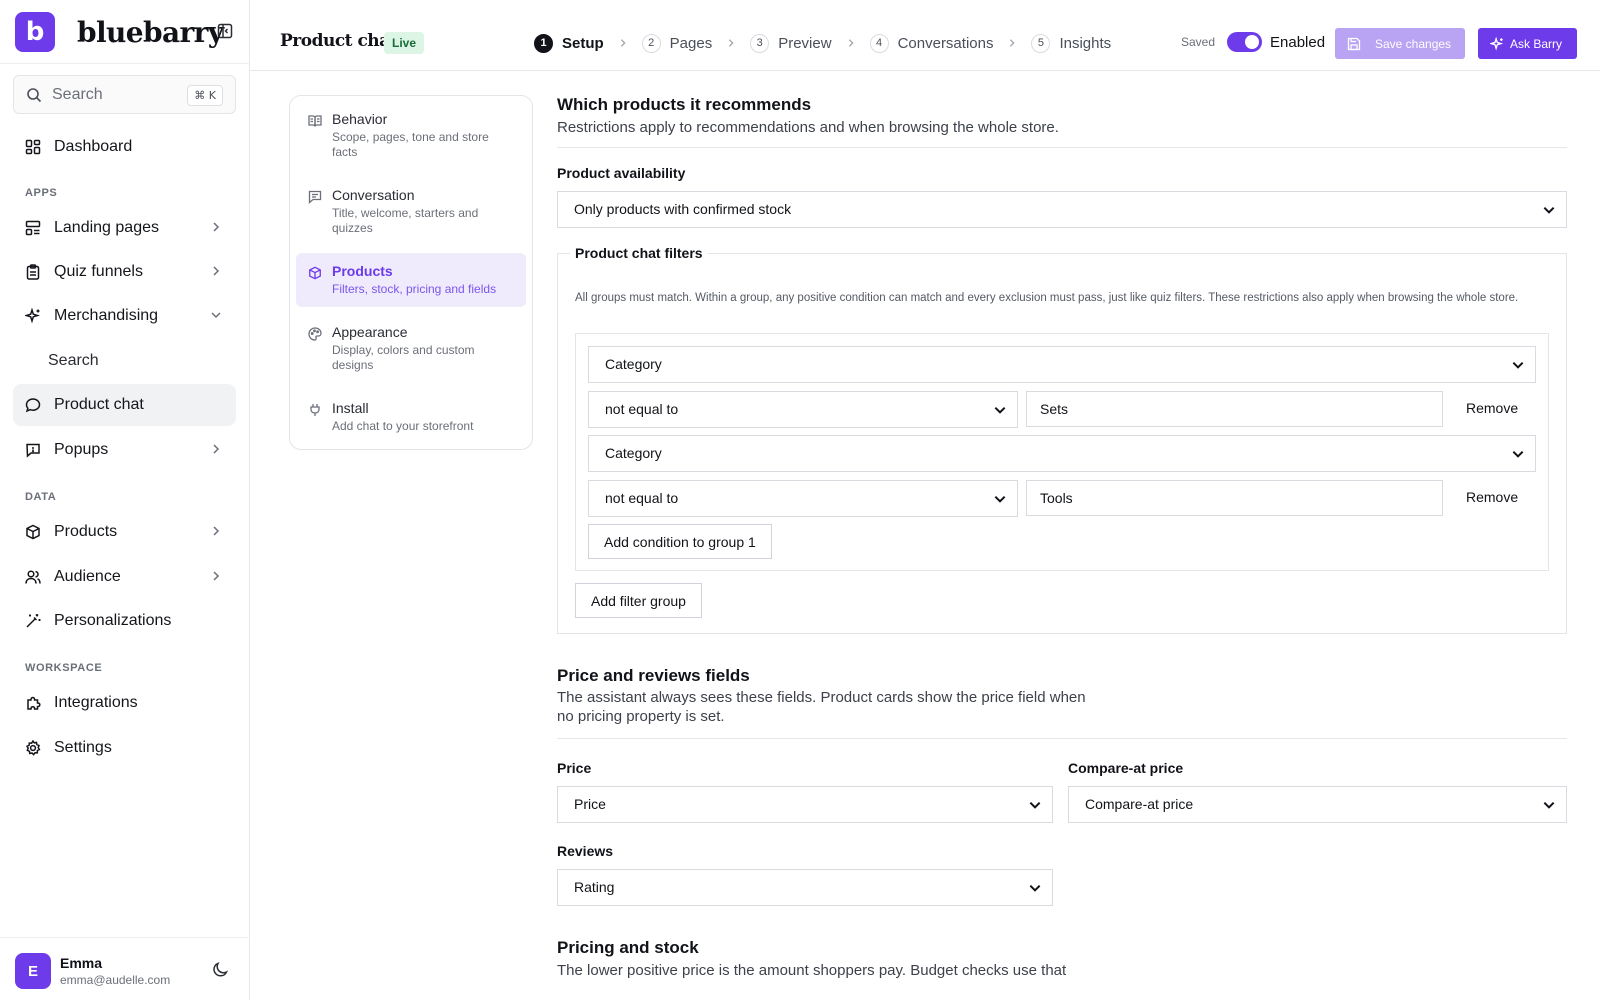  I want to click on select-value: Compare-at price, so click(1139, 804).